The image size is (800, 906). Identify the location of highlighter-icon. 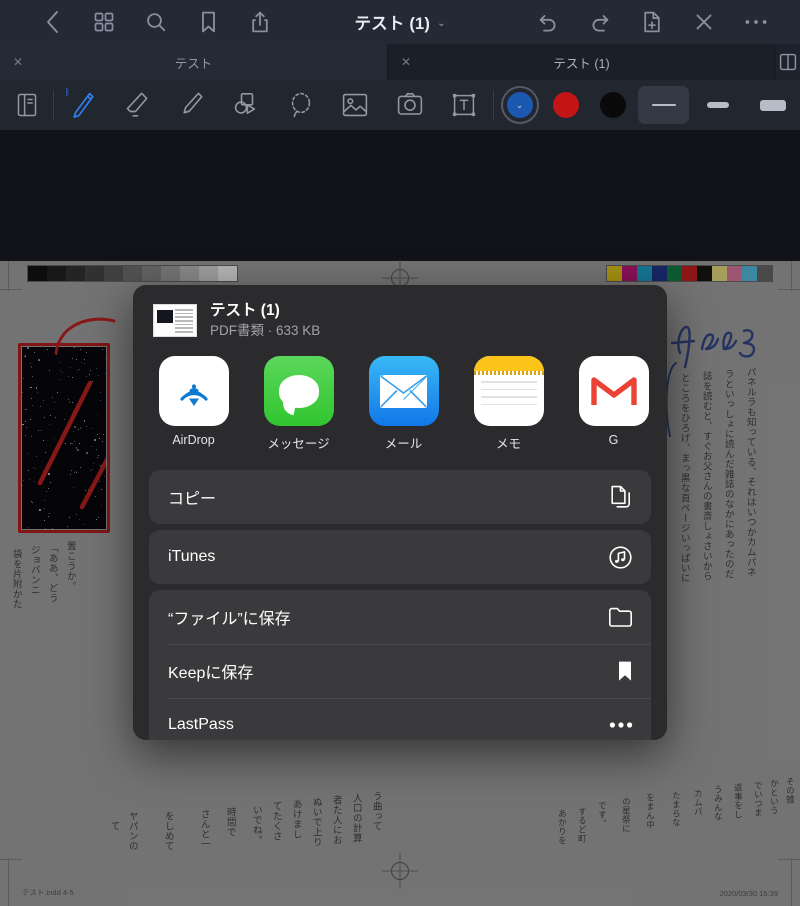
(193, 103).